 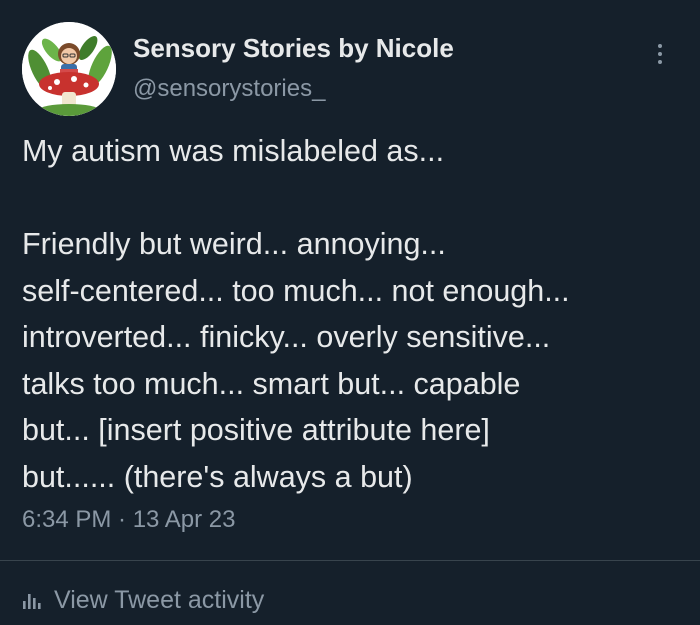 I want to click on avatar, so click(x=69, y=69).